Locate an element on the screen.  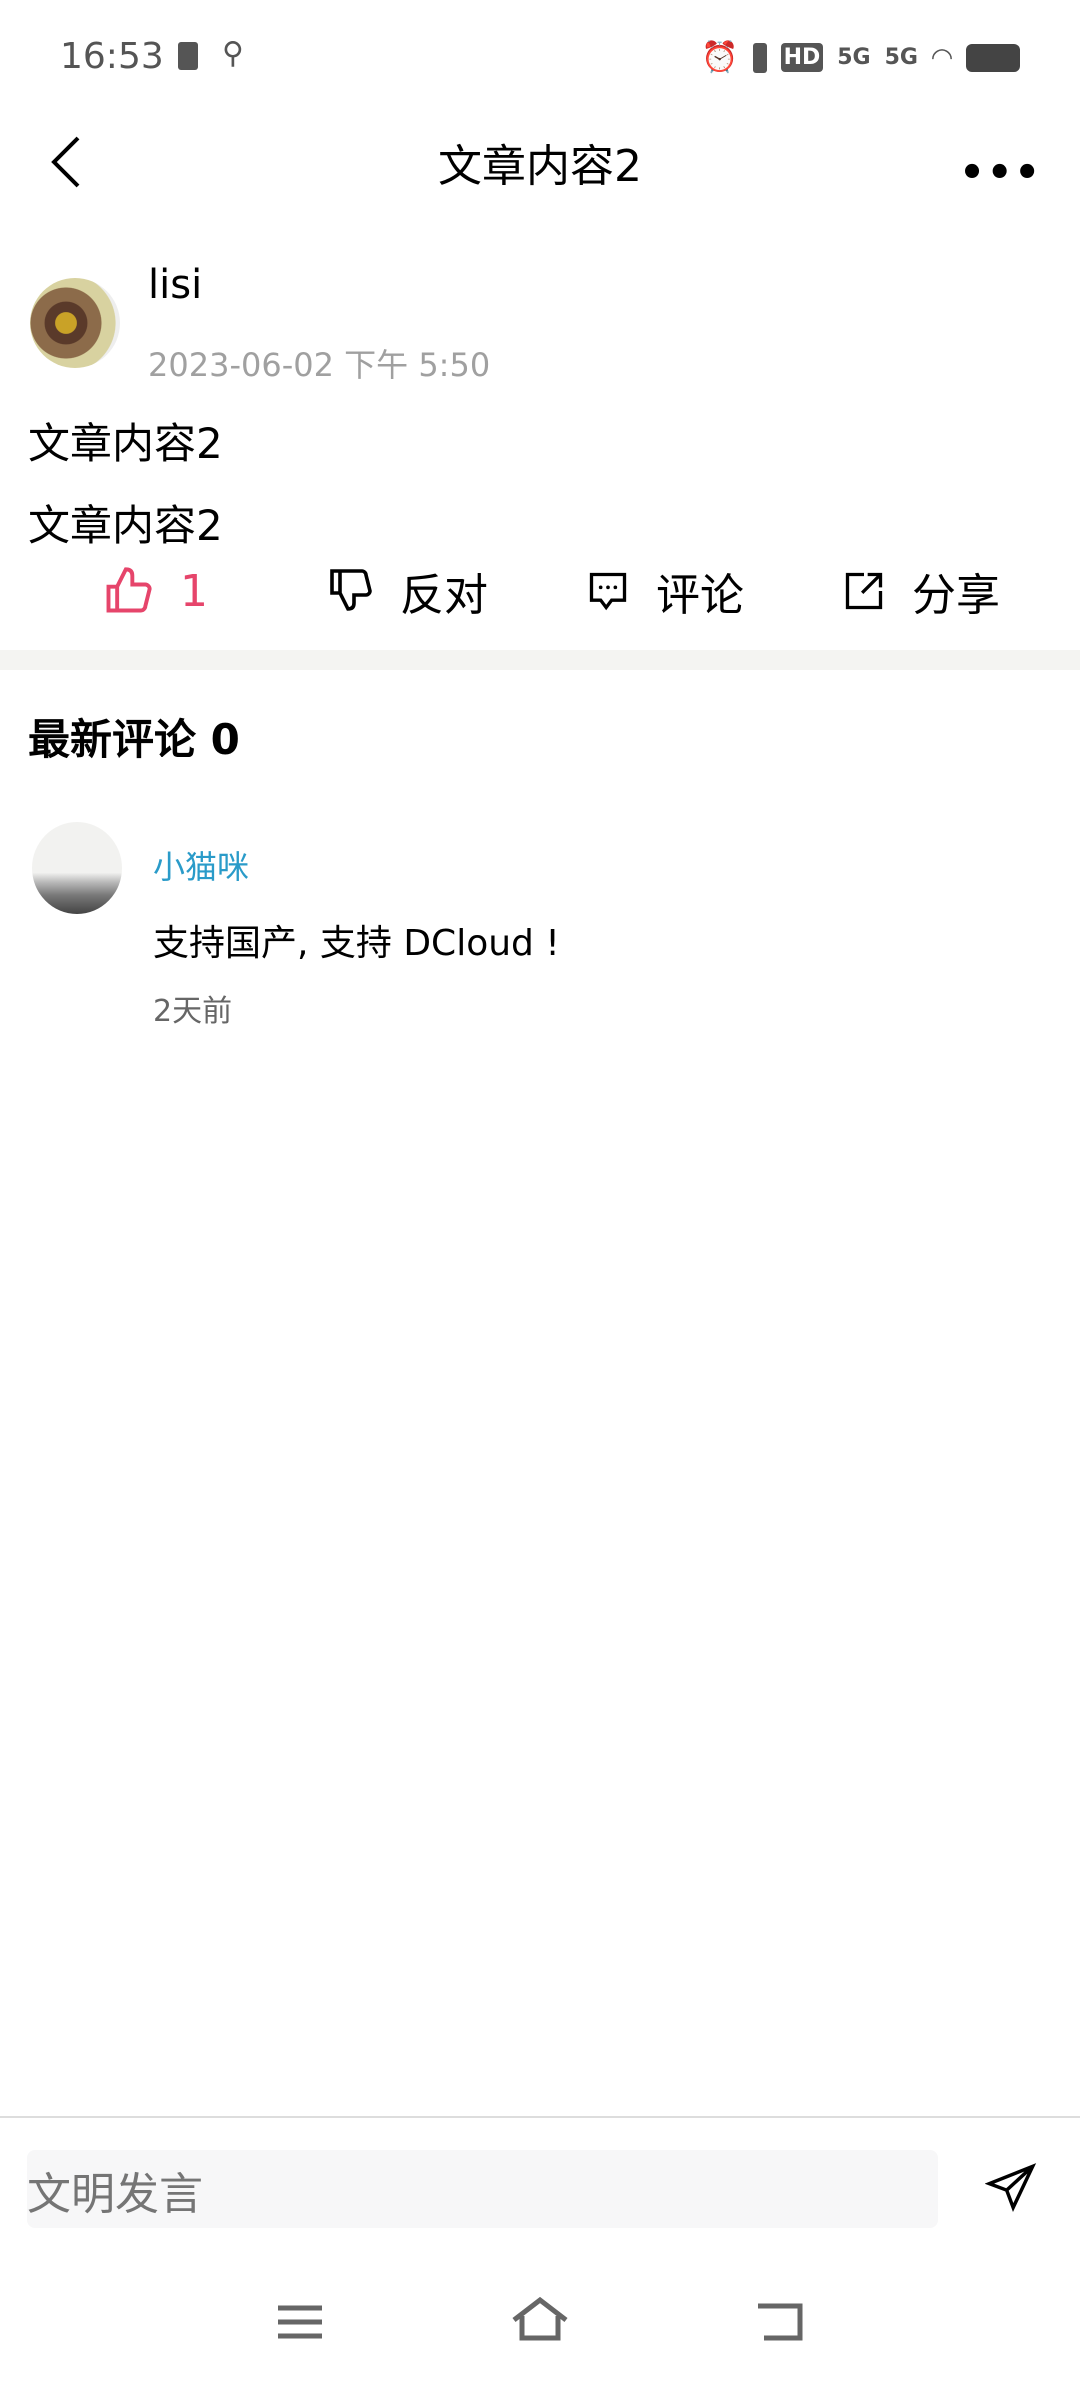
comments-title: 最新评论 0 is located at coordinates (134, 739).